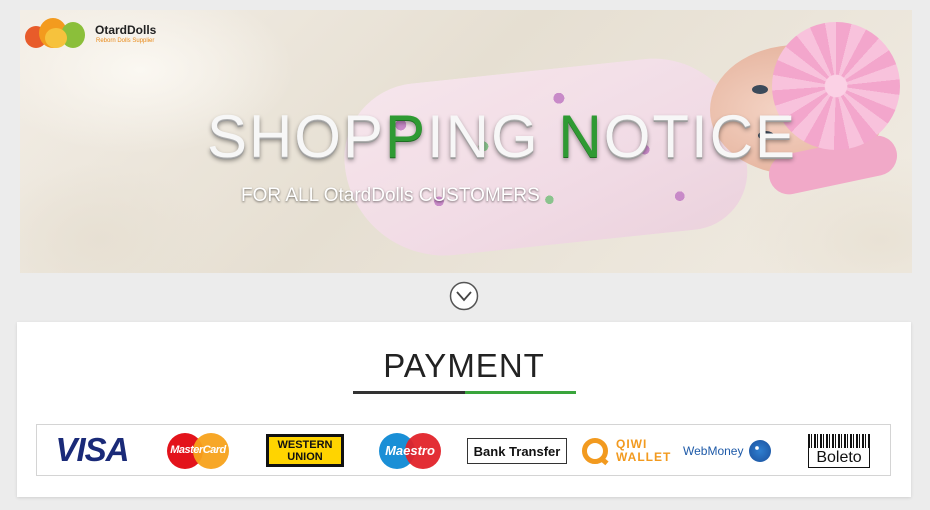 The width and height of the screenshot is (930, 510). What do you see at coordinates (595, 451) in the screenshot?
I see `qiwi-icon` at bounding box center [595, 451].